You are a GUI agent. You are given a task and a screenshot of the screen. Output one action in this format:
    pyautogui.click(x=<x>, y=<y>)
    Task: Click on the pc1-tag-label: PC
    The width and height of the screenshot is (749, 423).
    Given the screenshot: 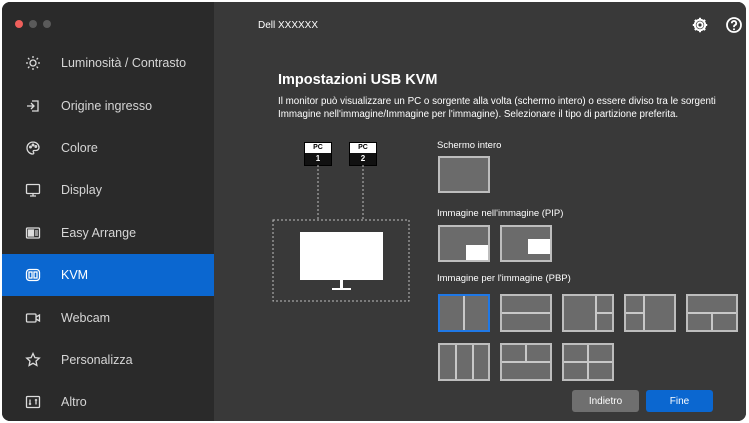 What is the action you would take?
    pyautogui.click(x=318, y=148)
    